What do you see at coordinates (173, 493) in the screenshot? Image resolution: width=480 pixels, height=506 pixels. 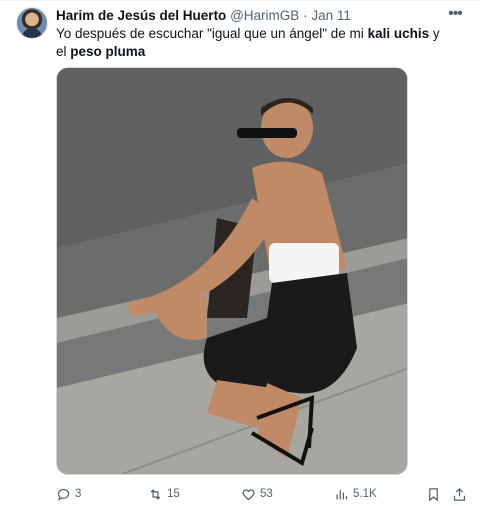 I see `retweet-count: 15` at bounding box center [173, 493].